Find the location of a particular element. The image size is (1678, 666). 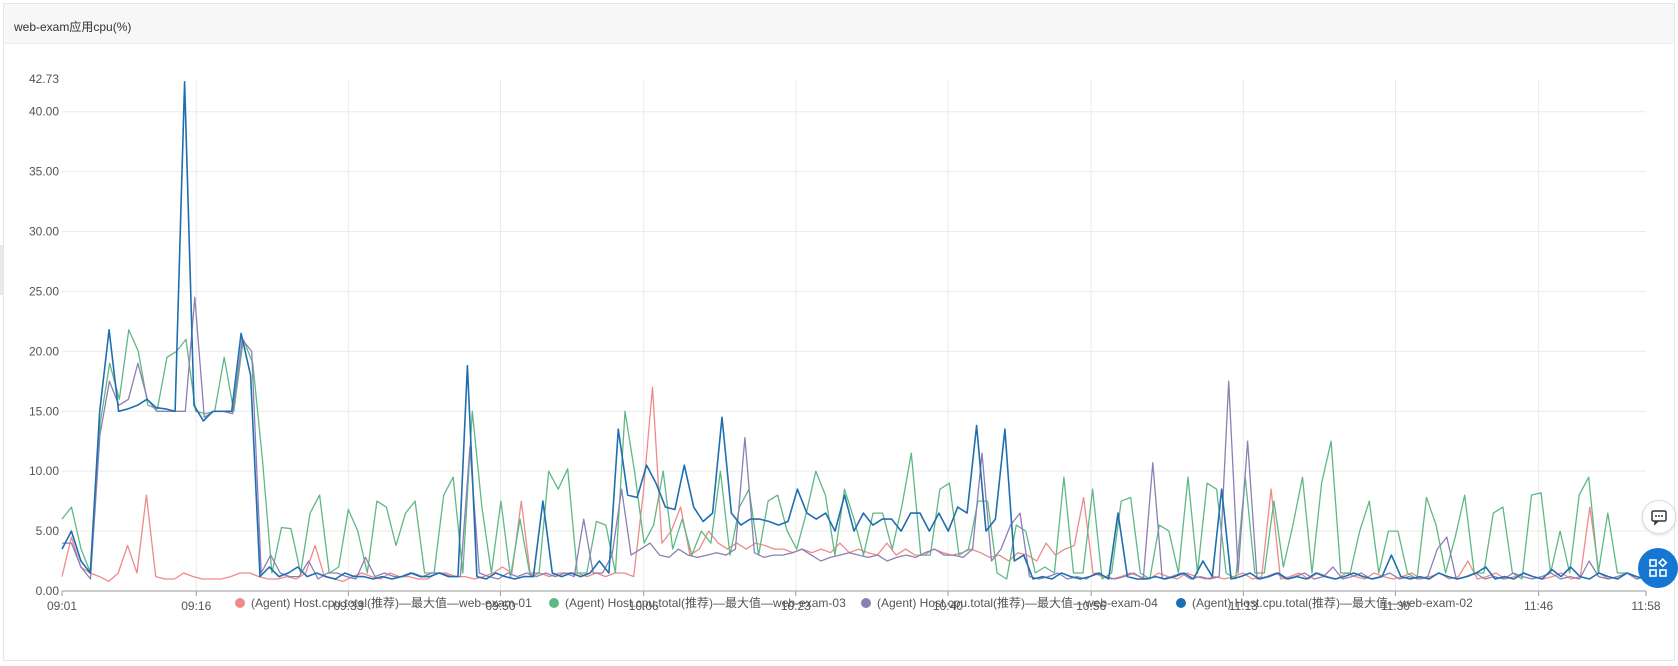

y-tick-label: 42.73 is located at coordinates (44, 79).